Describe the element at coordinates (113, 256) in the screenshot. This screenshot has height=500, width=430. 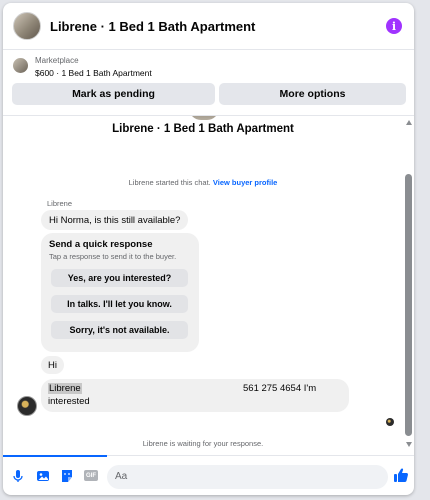
I see `quick-response-subtitle: Tap a response to send it to the buyer.` at that location.